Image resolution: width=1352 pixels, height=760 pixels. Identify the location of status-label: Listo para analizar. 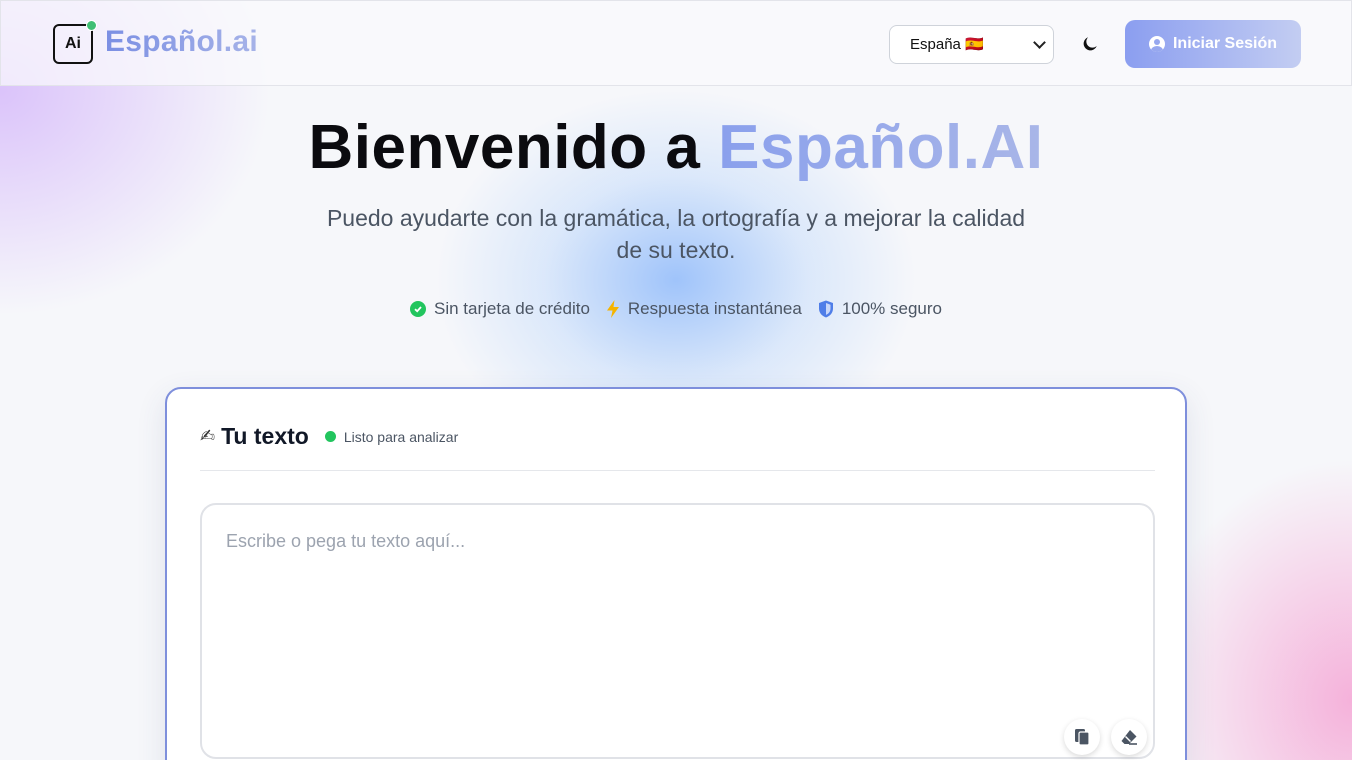
(401, 436).